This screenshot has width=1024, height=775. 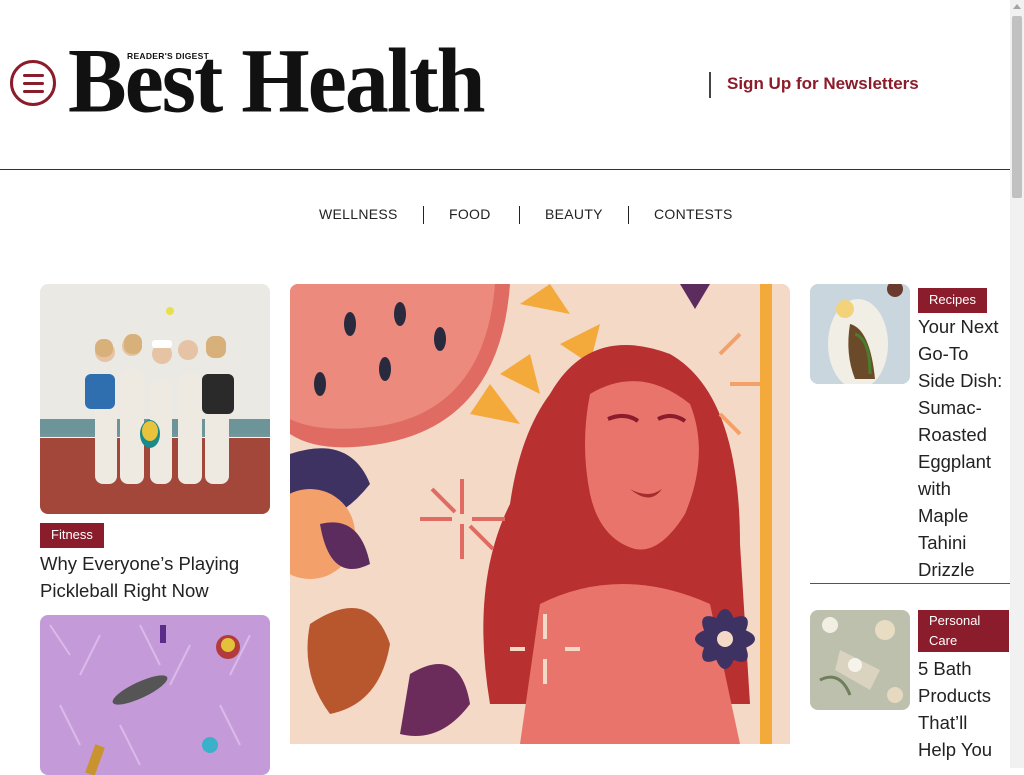 I want to click on page-scrollbar, so click(x=1017, y=384).